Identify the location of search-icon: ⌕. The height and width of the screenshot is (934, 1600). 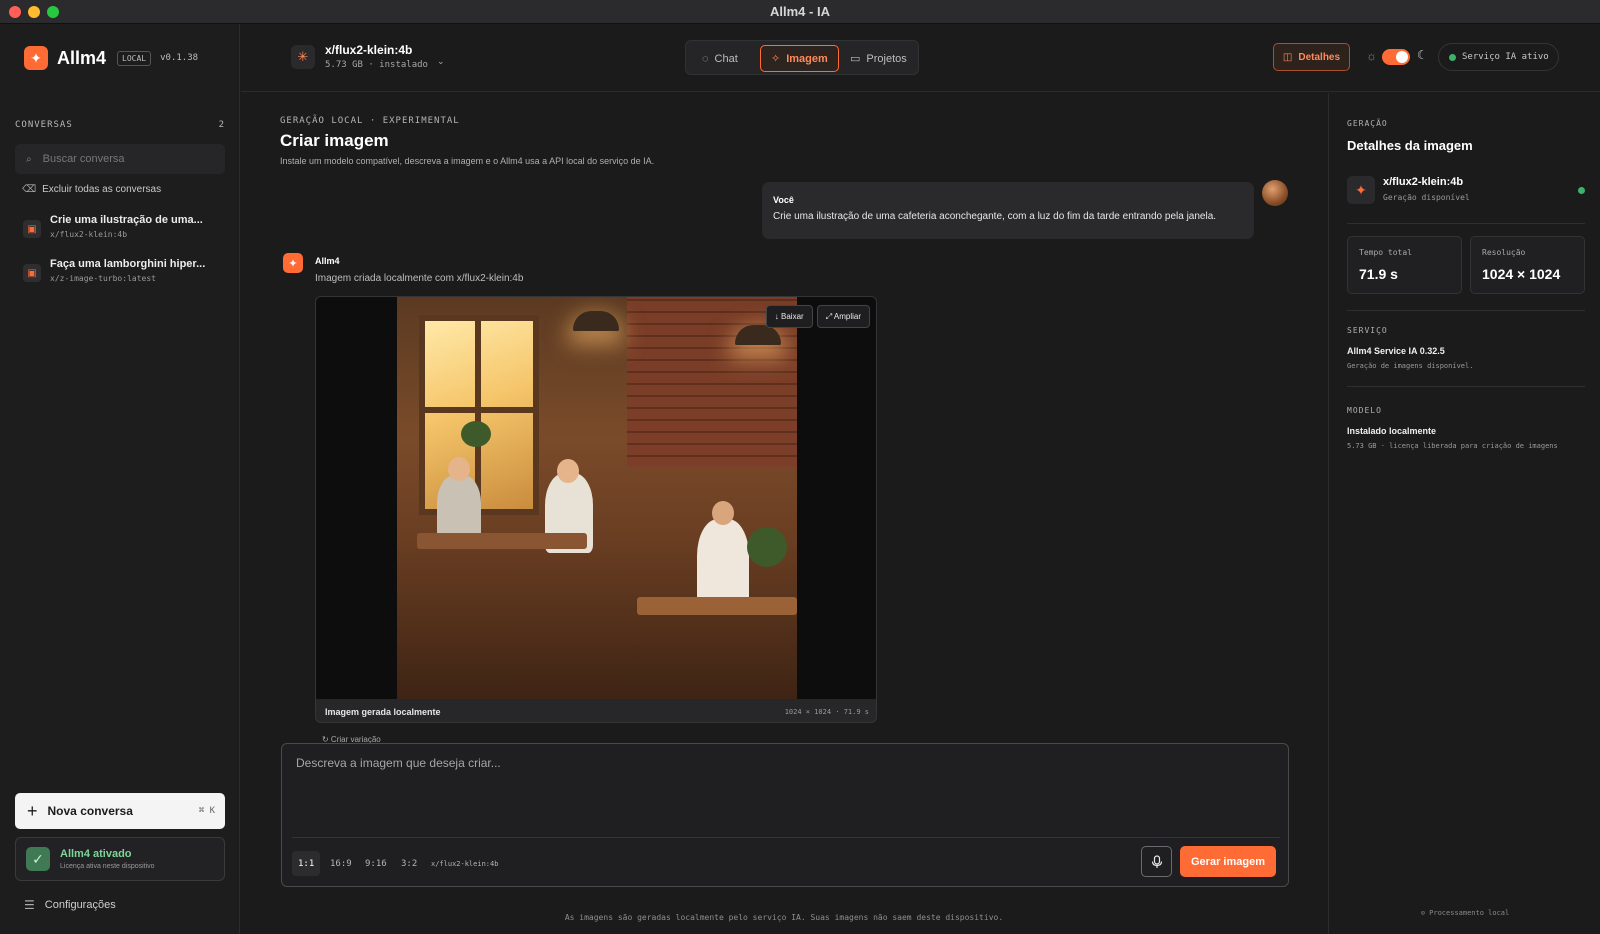
(29, 159).